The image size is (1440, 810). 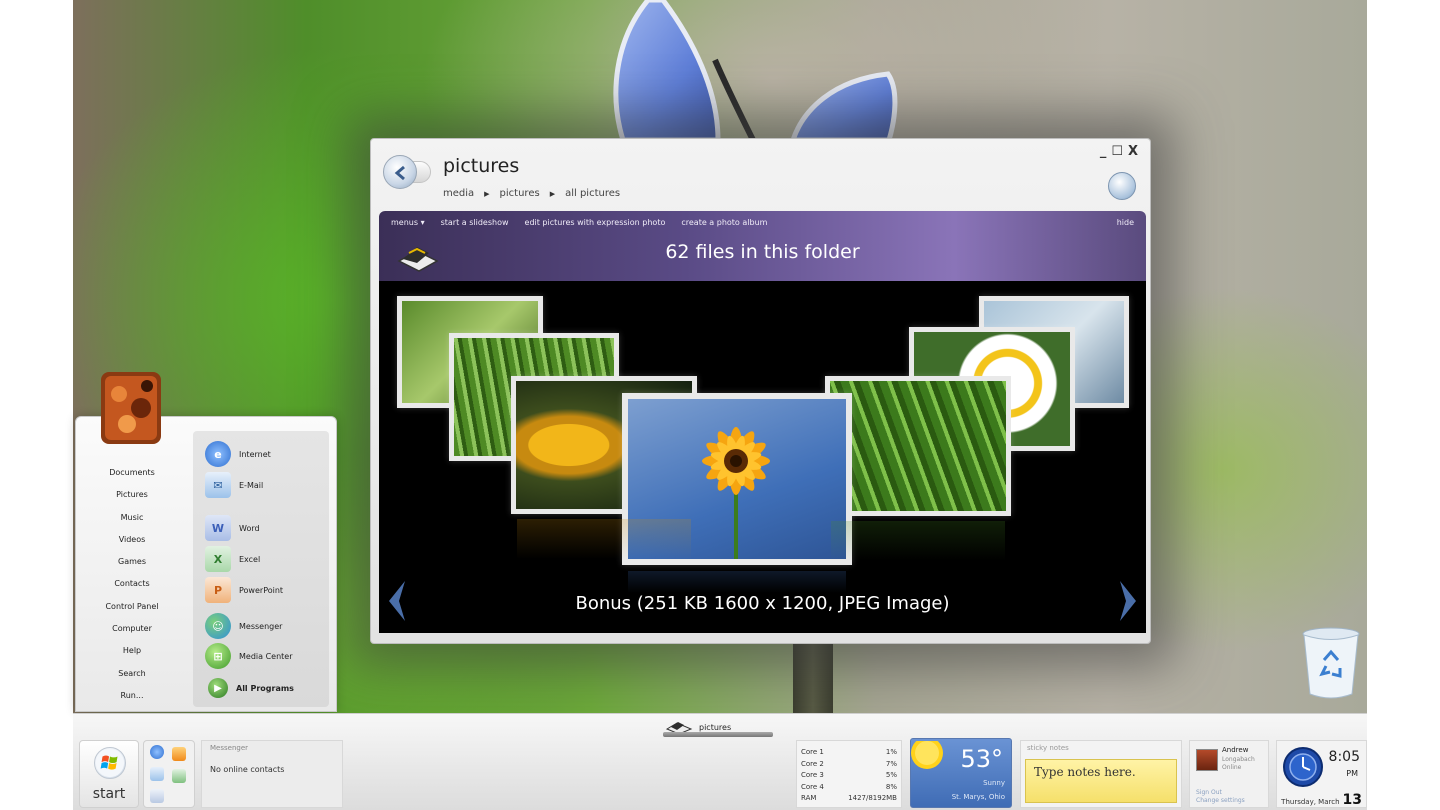 I want to click on cpu-value: 5%, so click(x=891, y=775).